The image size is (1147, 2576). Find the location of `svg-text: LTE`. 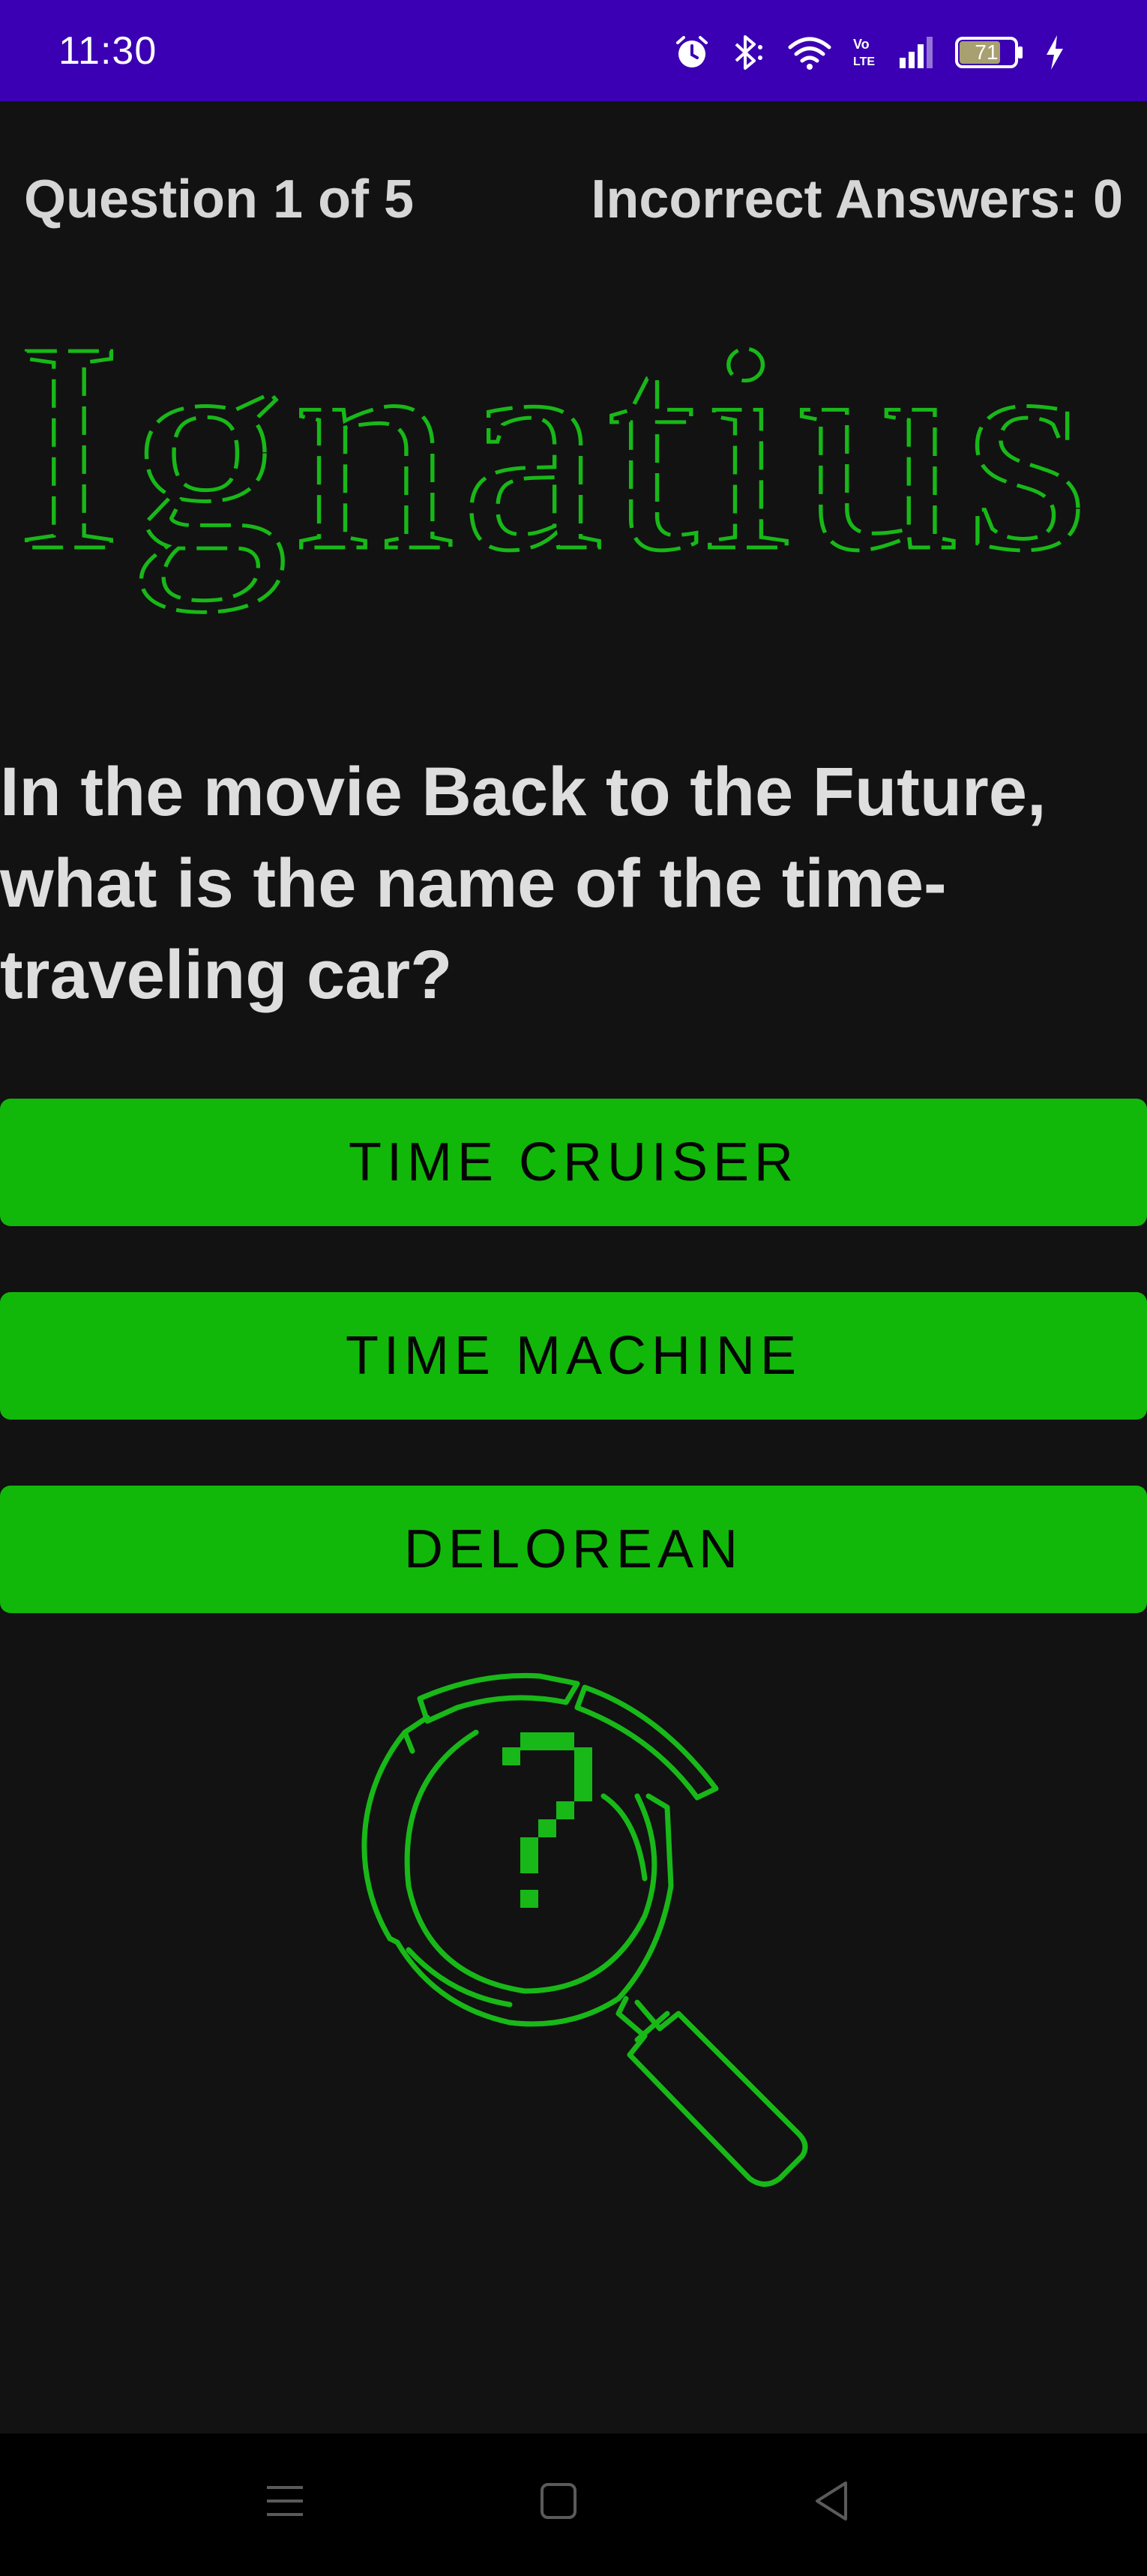

svg-text: LTE is located at coordinates (864, 62).